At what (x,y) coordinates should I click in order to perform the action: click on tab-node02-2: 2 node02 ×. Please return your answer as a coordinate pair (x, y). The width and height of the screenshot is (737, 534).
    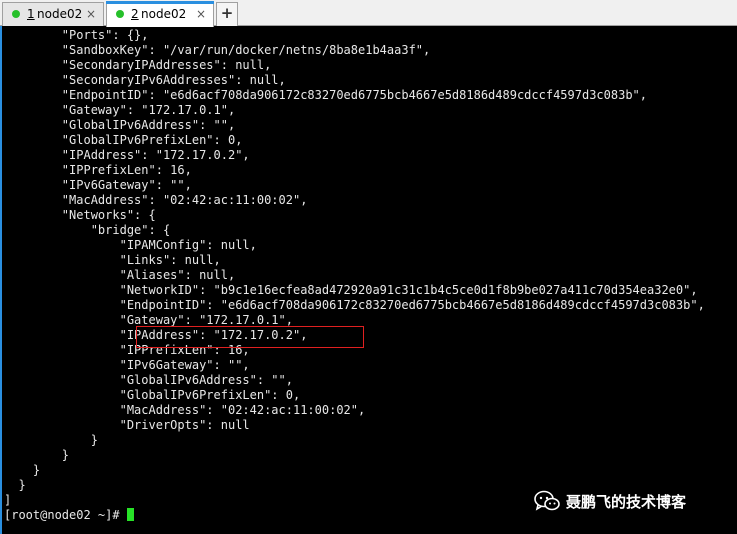
    Looking at the image, I should click on (160, 14).